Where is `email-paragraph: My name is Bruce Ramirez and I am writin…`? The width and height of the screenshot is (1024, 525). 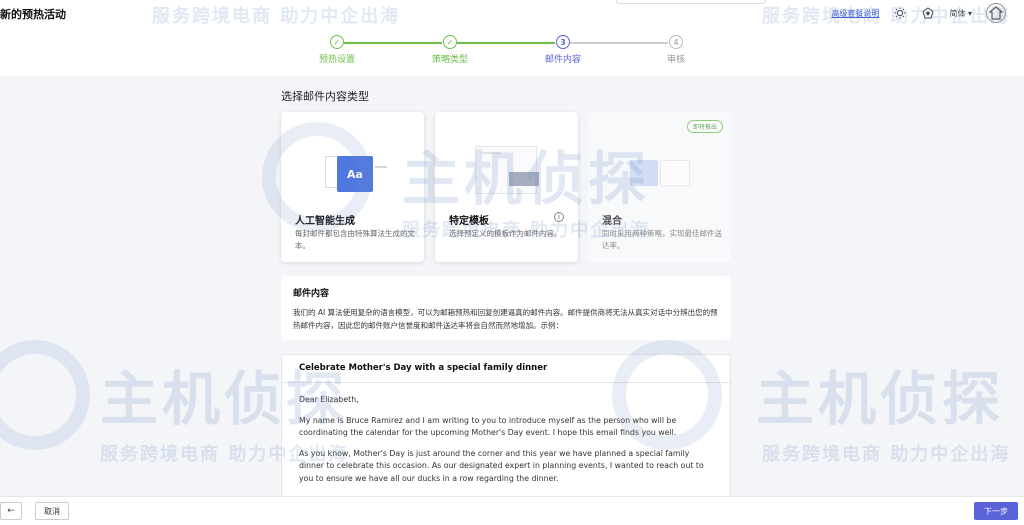 email-paragraph: My name is Bruce Ramirez and I am writin… is located at coordinates (488, 426).